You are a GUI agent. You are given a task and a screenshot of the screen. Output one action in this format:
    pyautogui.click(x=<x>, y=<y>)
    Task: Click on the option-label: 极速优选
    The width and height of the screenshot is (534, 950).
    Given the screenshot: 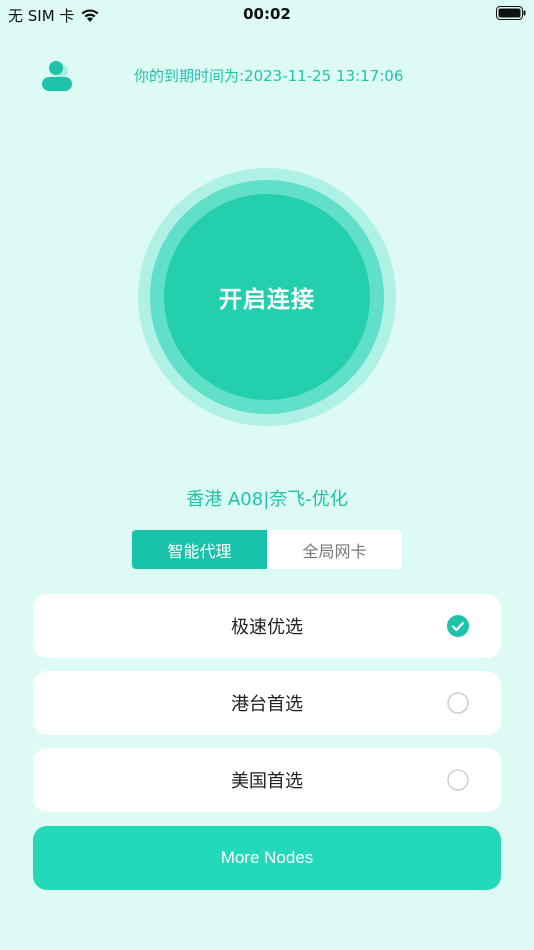 What is the action you would take?
    pyautogui.click(x=267, y=627)
    